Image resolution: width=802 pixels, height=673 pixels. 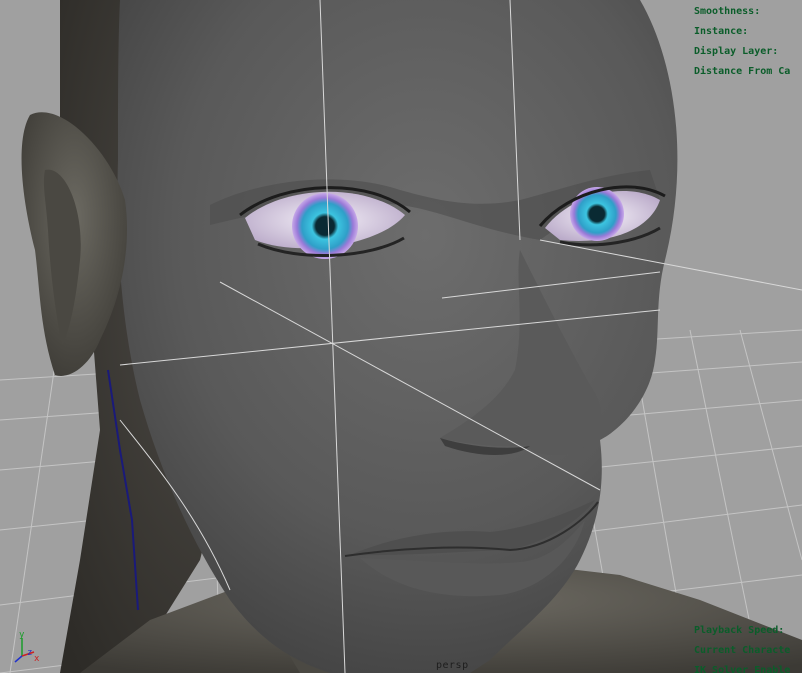 What do you see at coordinates (597, 214) in the screenshot?
I see `right-iris` at bounding box center [597, 214].